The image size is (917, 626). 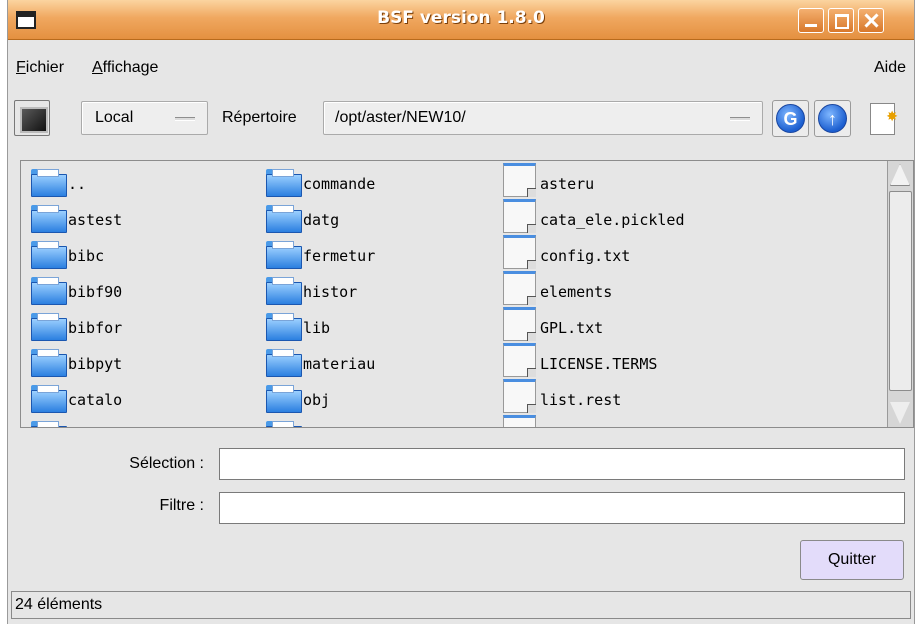 I want to click on file-name: materiau, so click(x=339, y=364).